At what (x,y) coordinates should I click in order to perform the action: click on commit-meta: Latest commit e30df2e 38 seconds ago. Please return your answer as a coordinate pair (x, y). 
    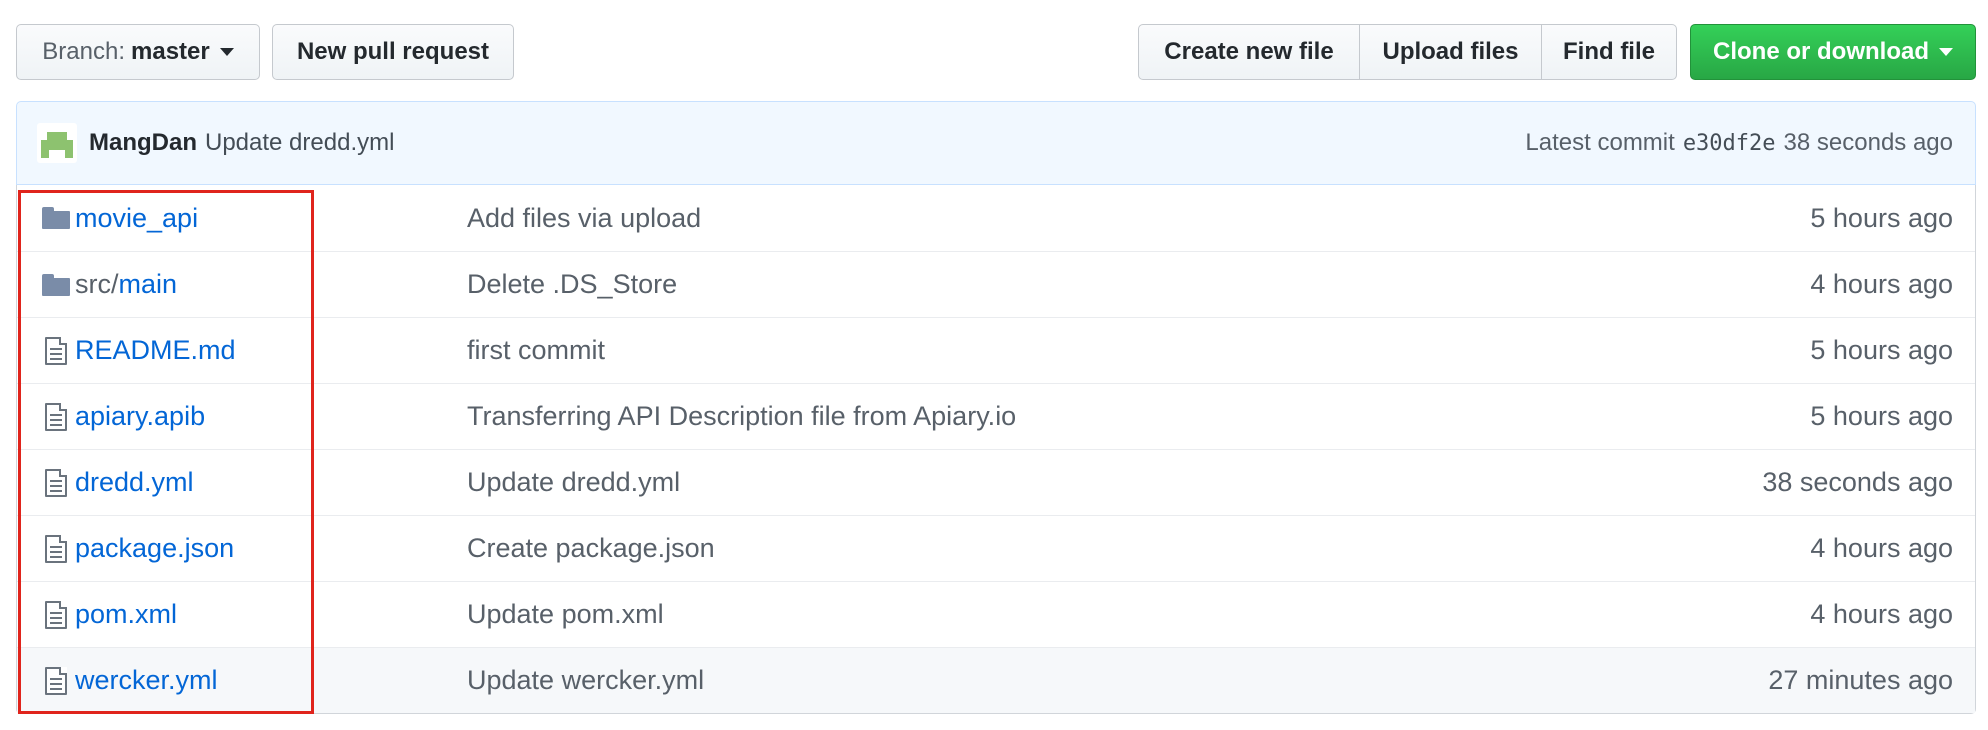
    Looking at the image, I should click on (1739, 143).